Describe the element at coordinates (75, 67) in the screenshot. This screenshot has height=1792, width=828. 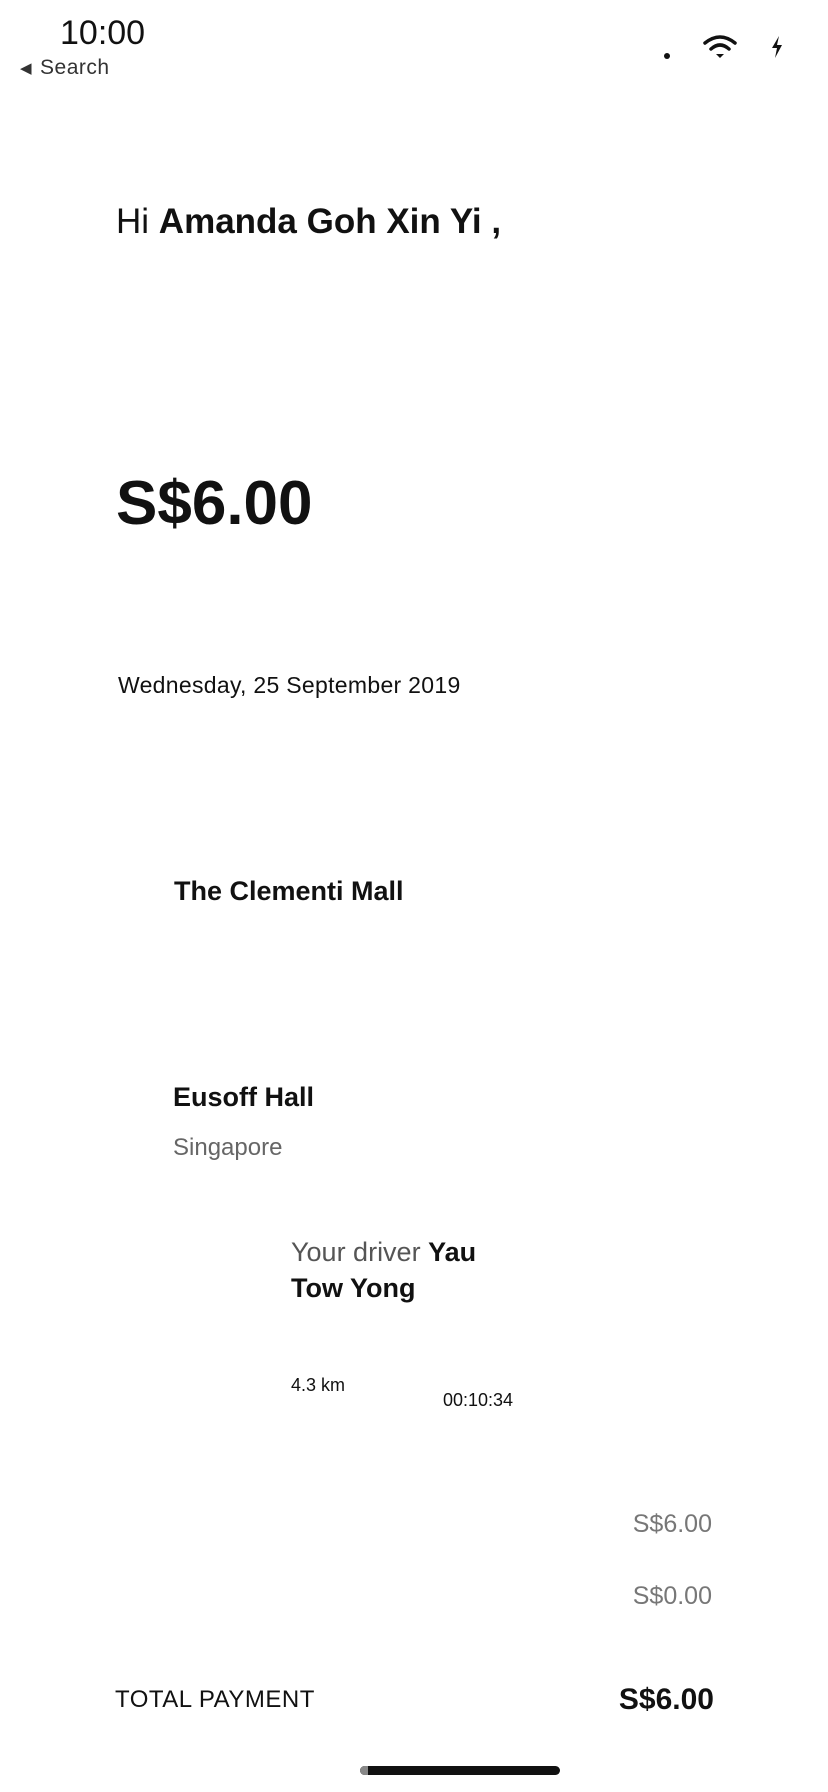
I see `back-link-label: Search` at that location.